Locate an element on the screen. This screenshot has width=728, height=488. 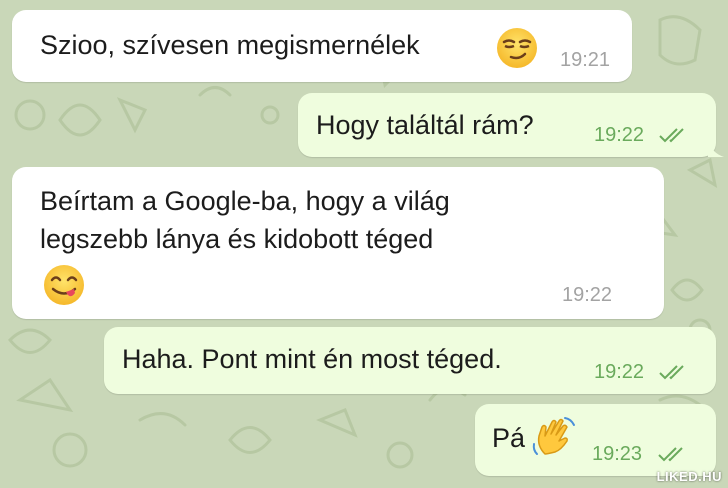
message-time: 19:23 is located at coordinates (617, 454).